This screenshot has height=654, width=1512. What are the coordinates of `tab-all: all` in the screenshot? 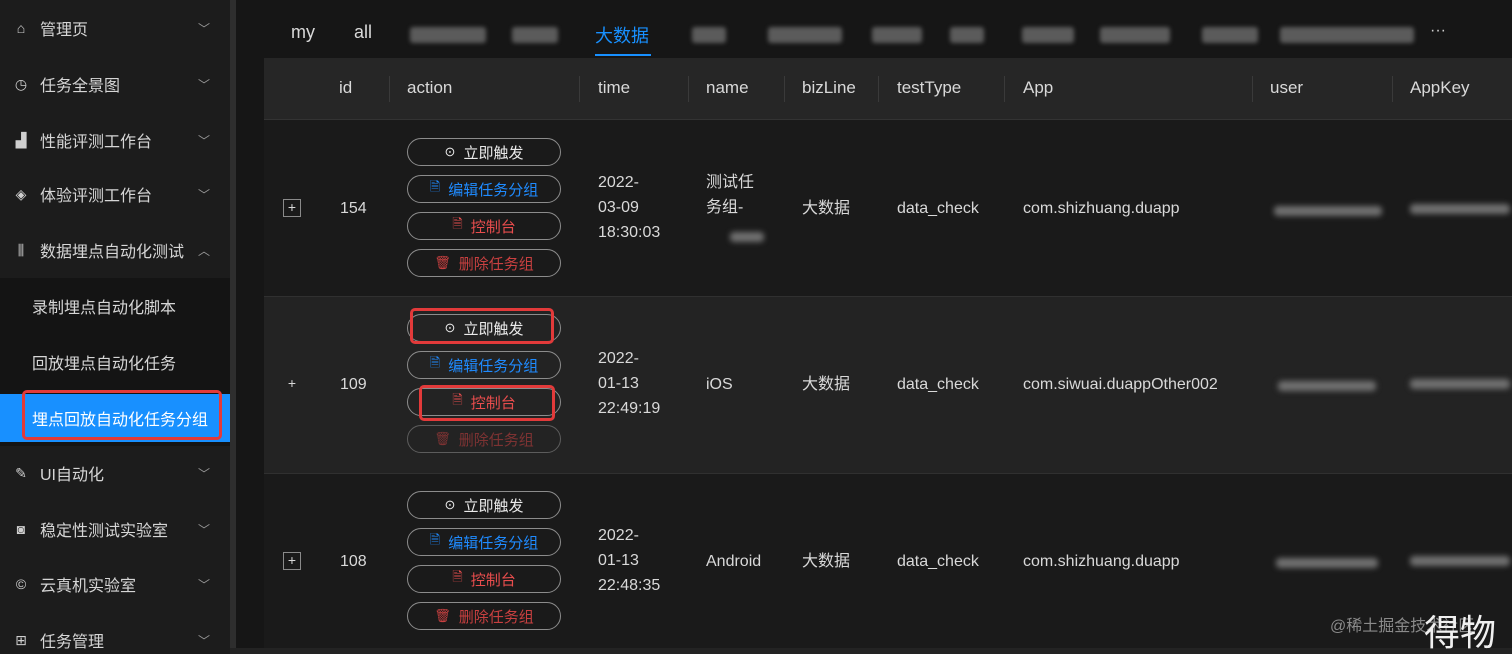 It's located at (363, 32).